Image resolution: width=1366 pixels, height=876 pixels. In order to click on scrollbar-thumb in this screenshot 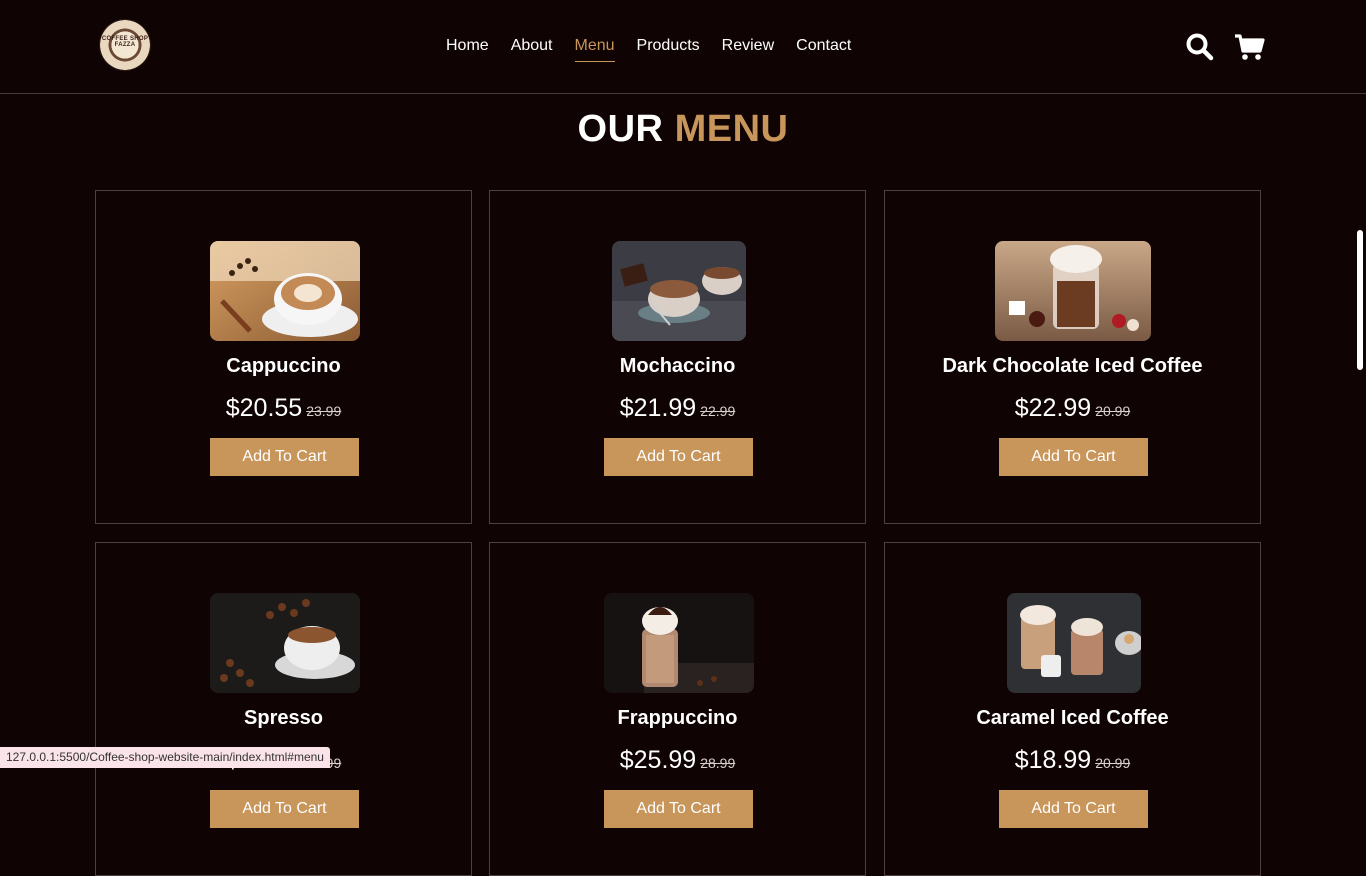, I will do `click(1360, 300)`.